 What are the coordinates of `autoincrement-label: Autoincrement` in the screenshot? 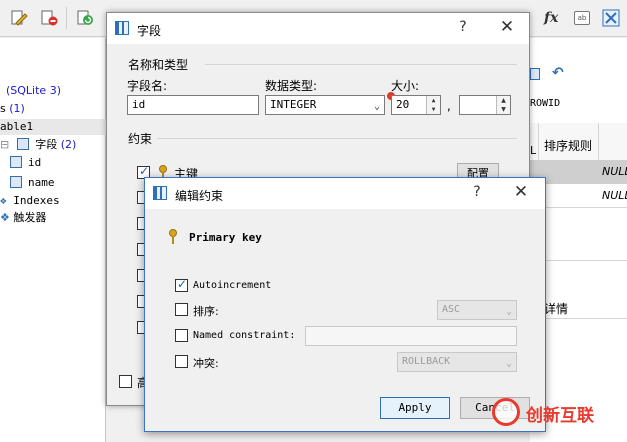 It's located at (232, 285).